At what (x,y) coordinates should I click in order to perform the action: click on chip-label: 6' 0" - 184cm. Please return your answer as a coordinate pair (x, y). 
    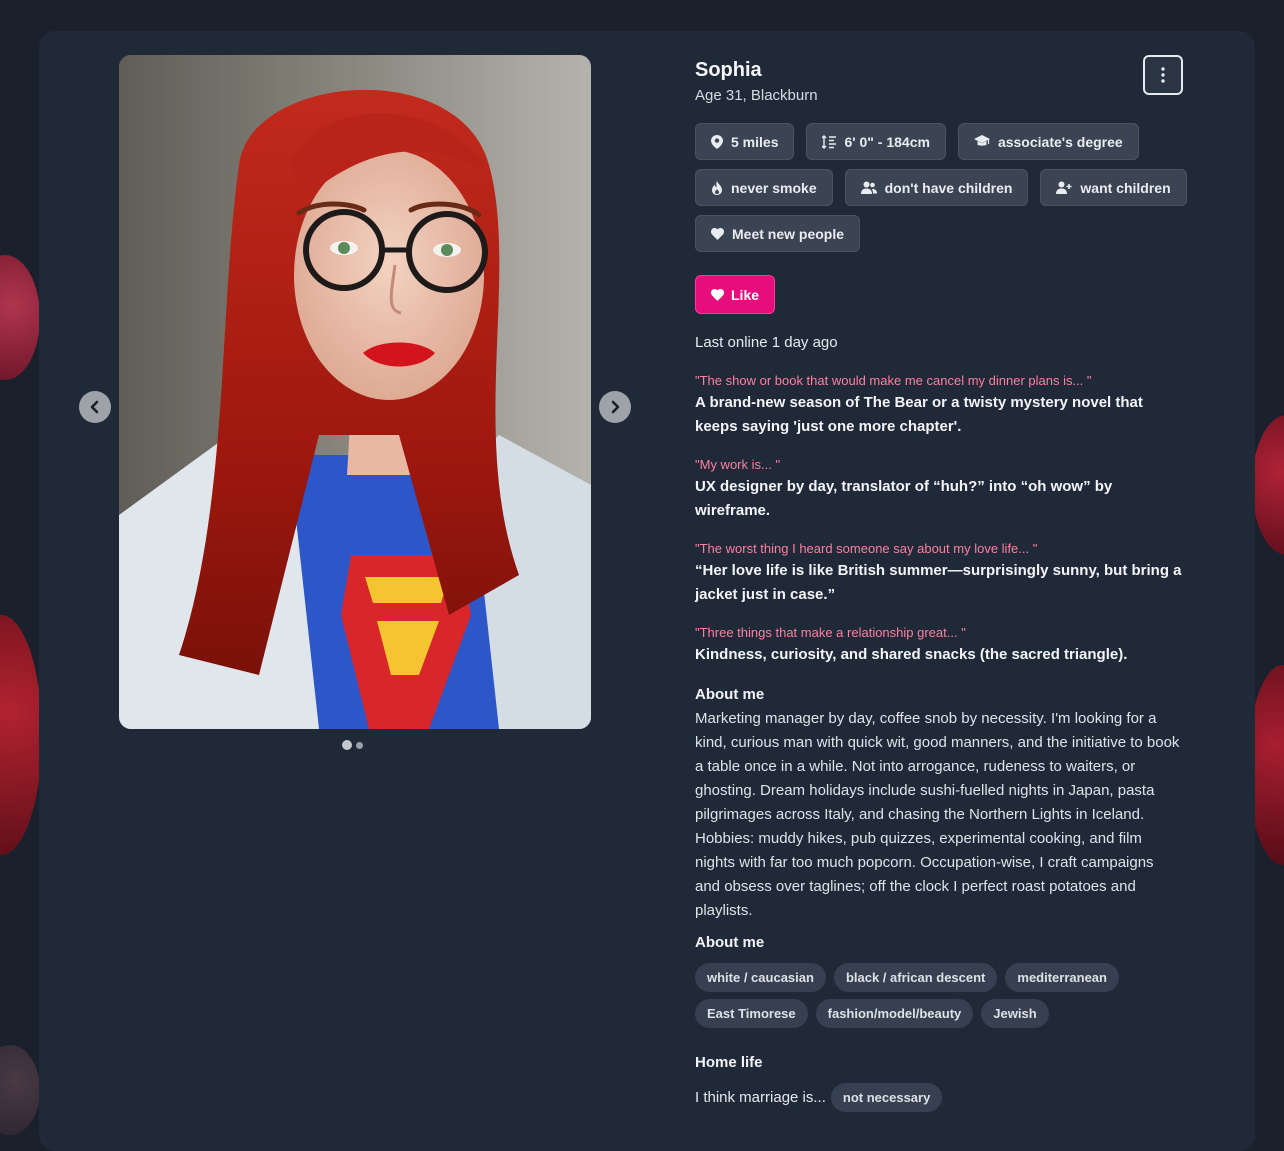
    Looking at the image, I should click on (887, 141).